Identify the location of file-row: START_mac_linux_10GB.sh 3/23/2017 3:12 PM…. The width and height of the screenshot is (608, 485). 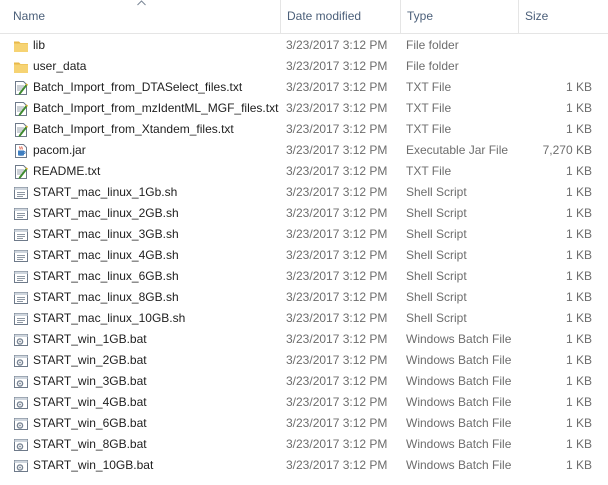
(304, 318).